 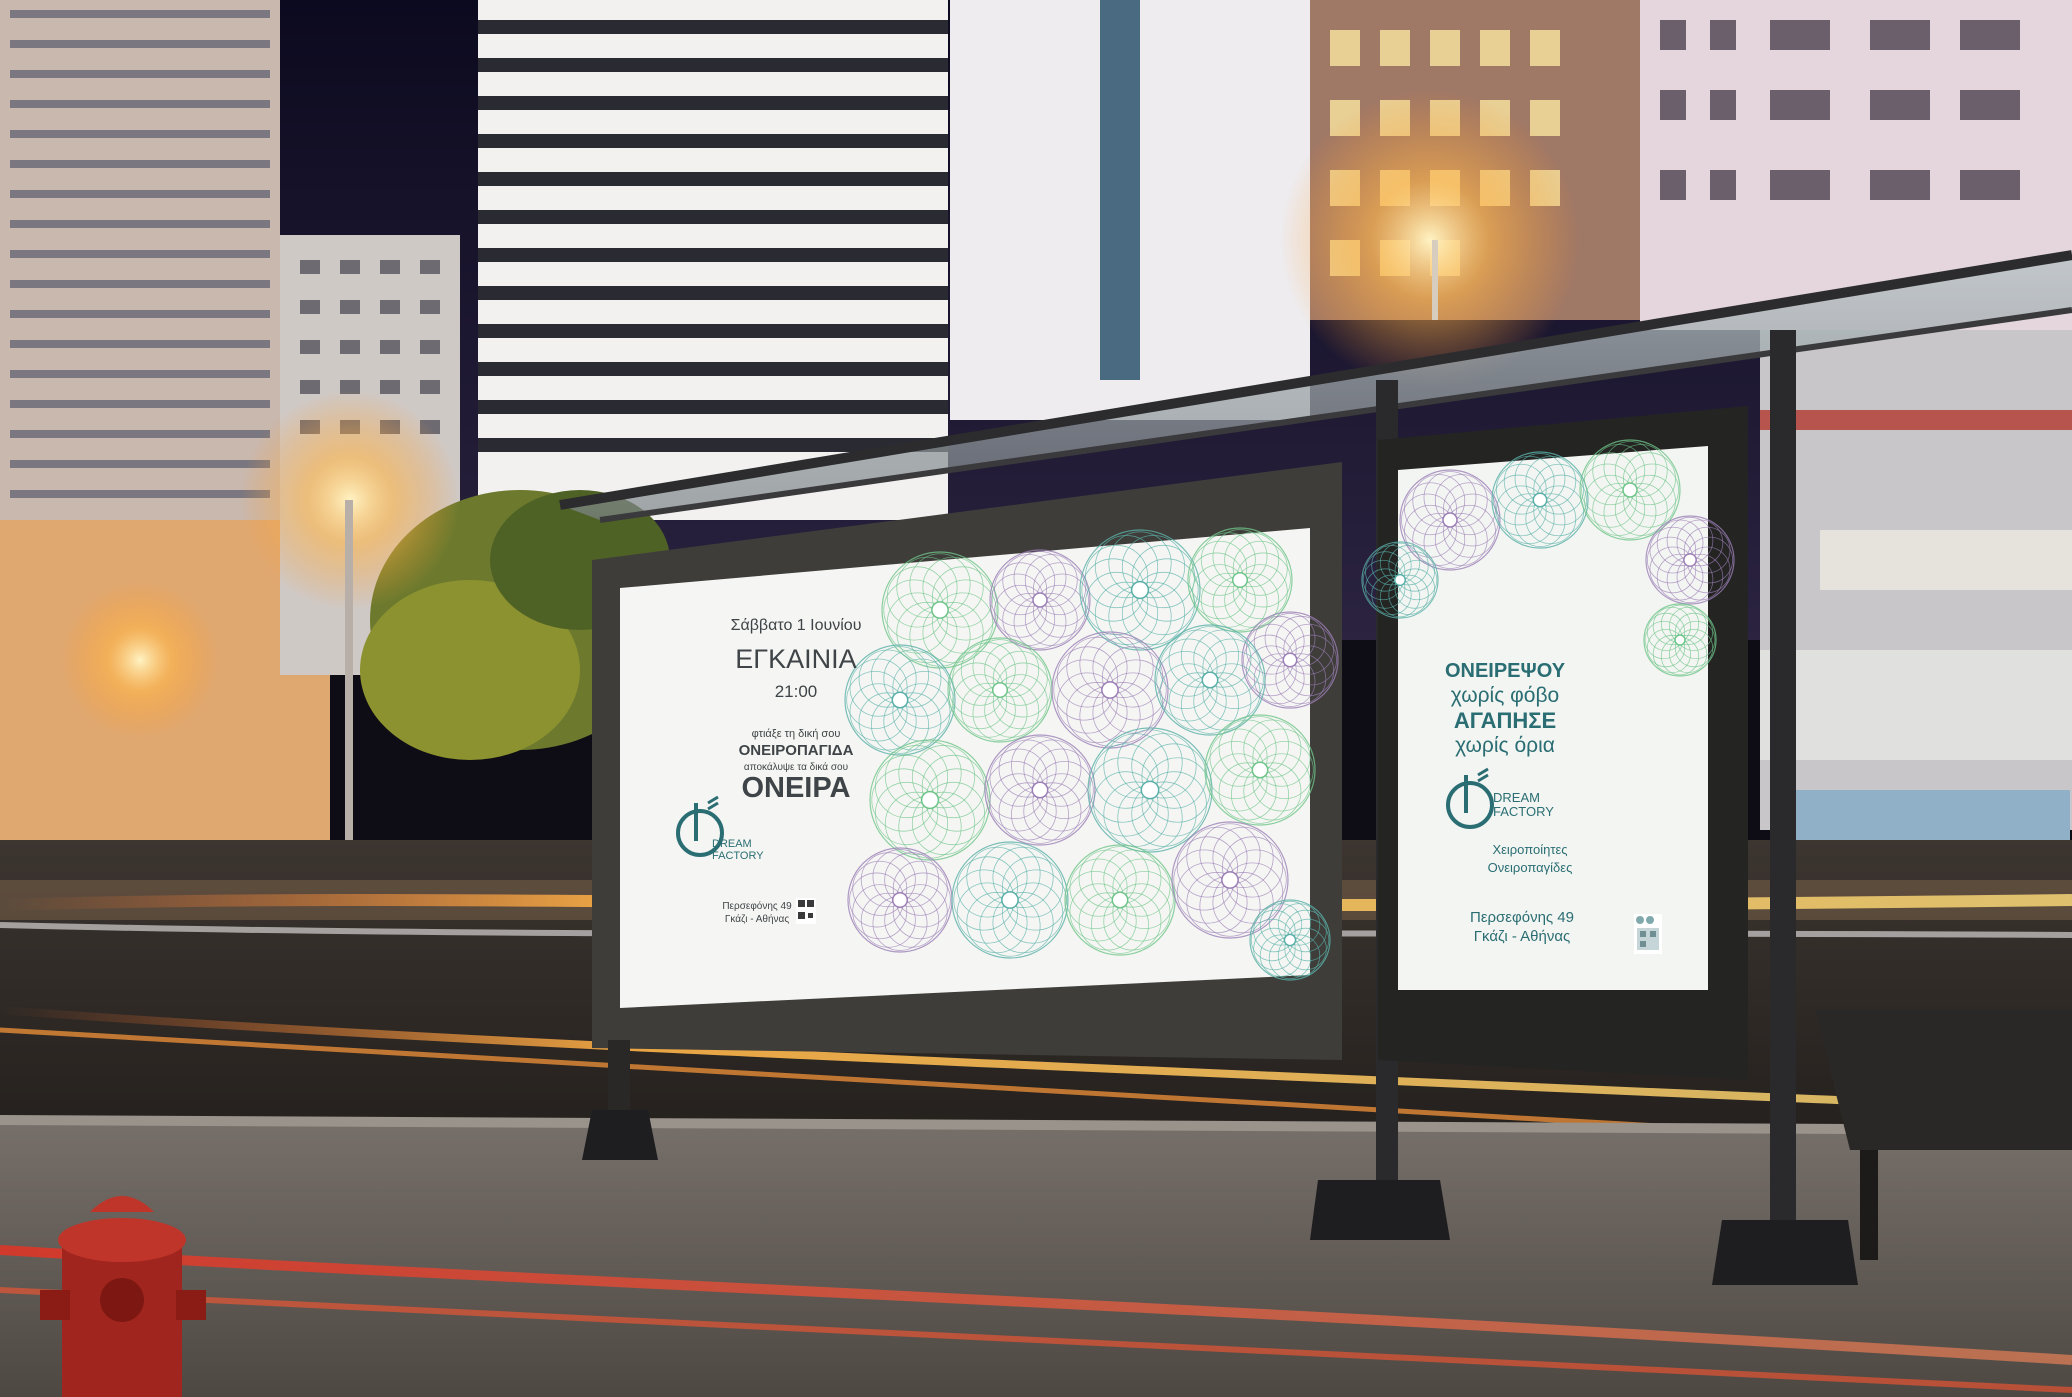 What do you see at coordinates (732, 844) in the screenshot?
I see `large-brand-line-1: DREAM` at bounding box center [732, 844].